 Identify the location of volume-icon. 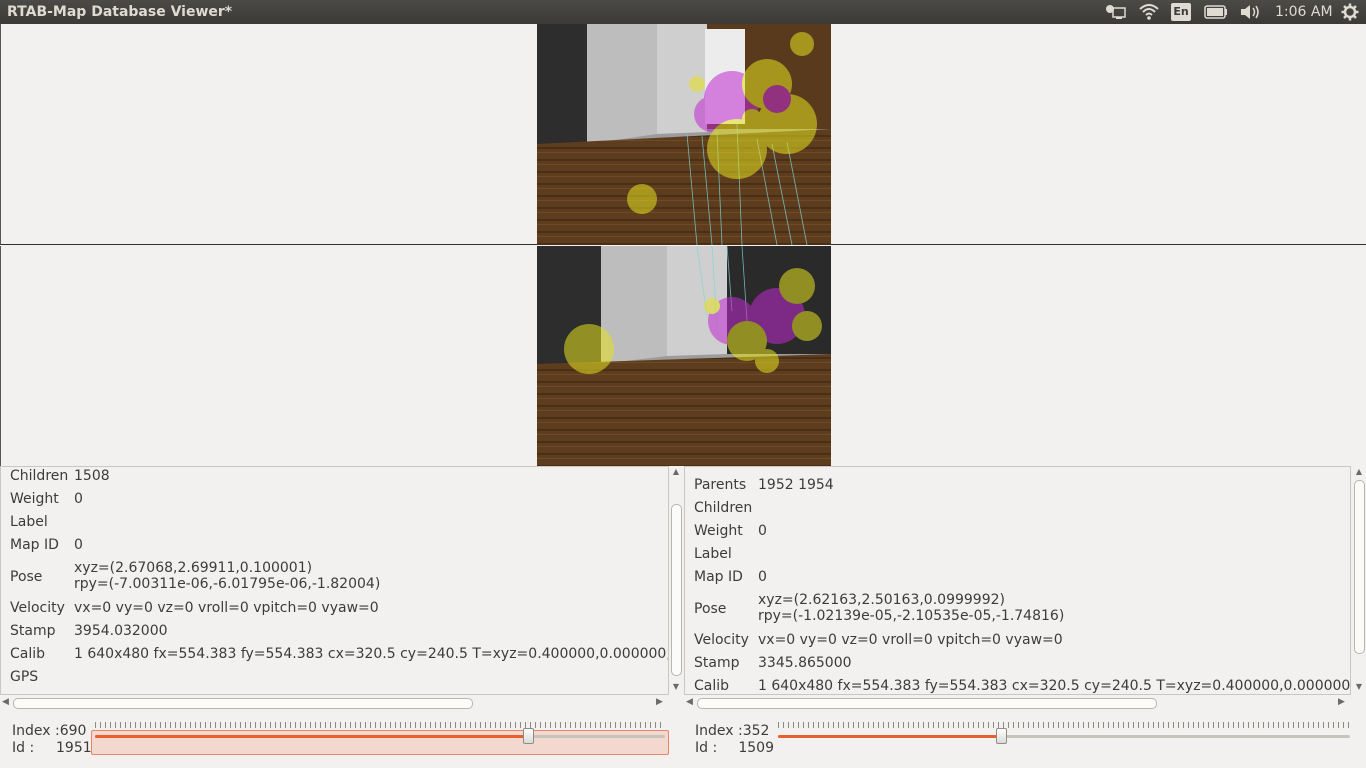
(1250, 12).